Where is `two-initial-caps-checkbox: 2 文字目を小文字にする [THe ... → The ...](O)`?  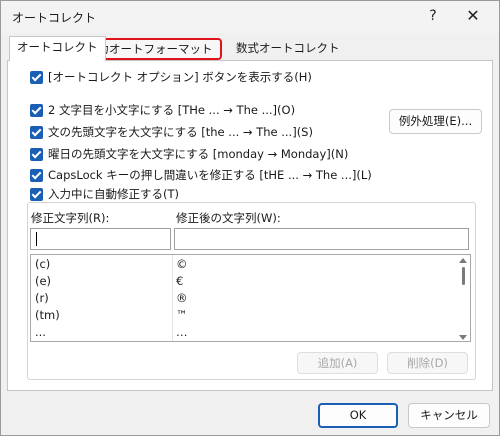
two-initial-caps-checkbox: 2 文字目を小文字にする [THe ... → The ...](O) is located at coordinates (162, 110).